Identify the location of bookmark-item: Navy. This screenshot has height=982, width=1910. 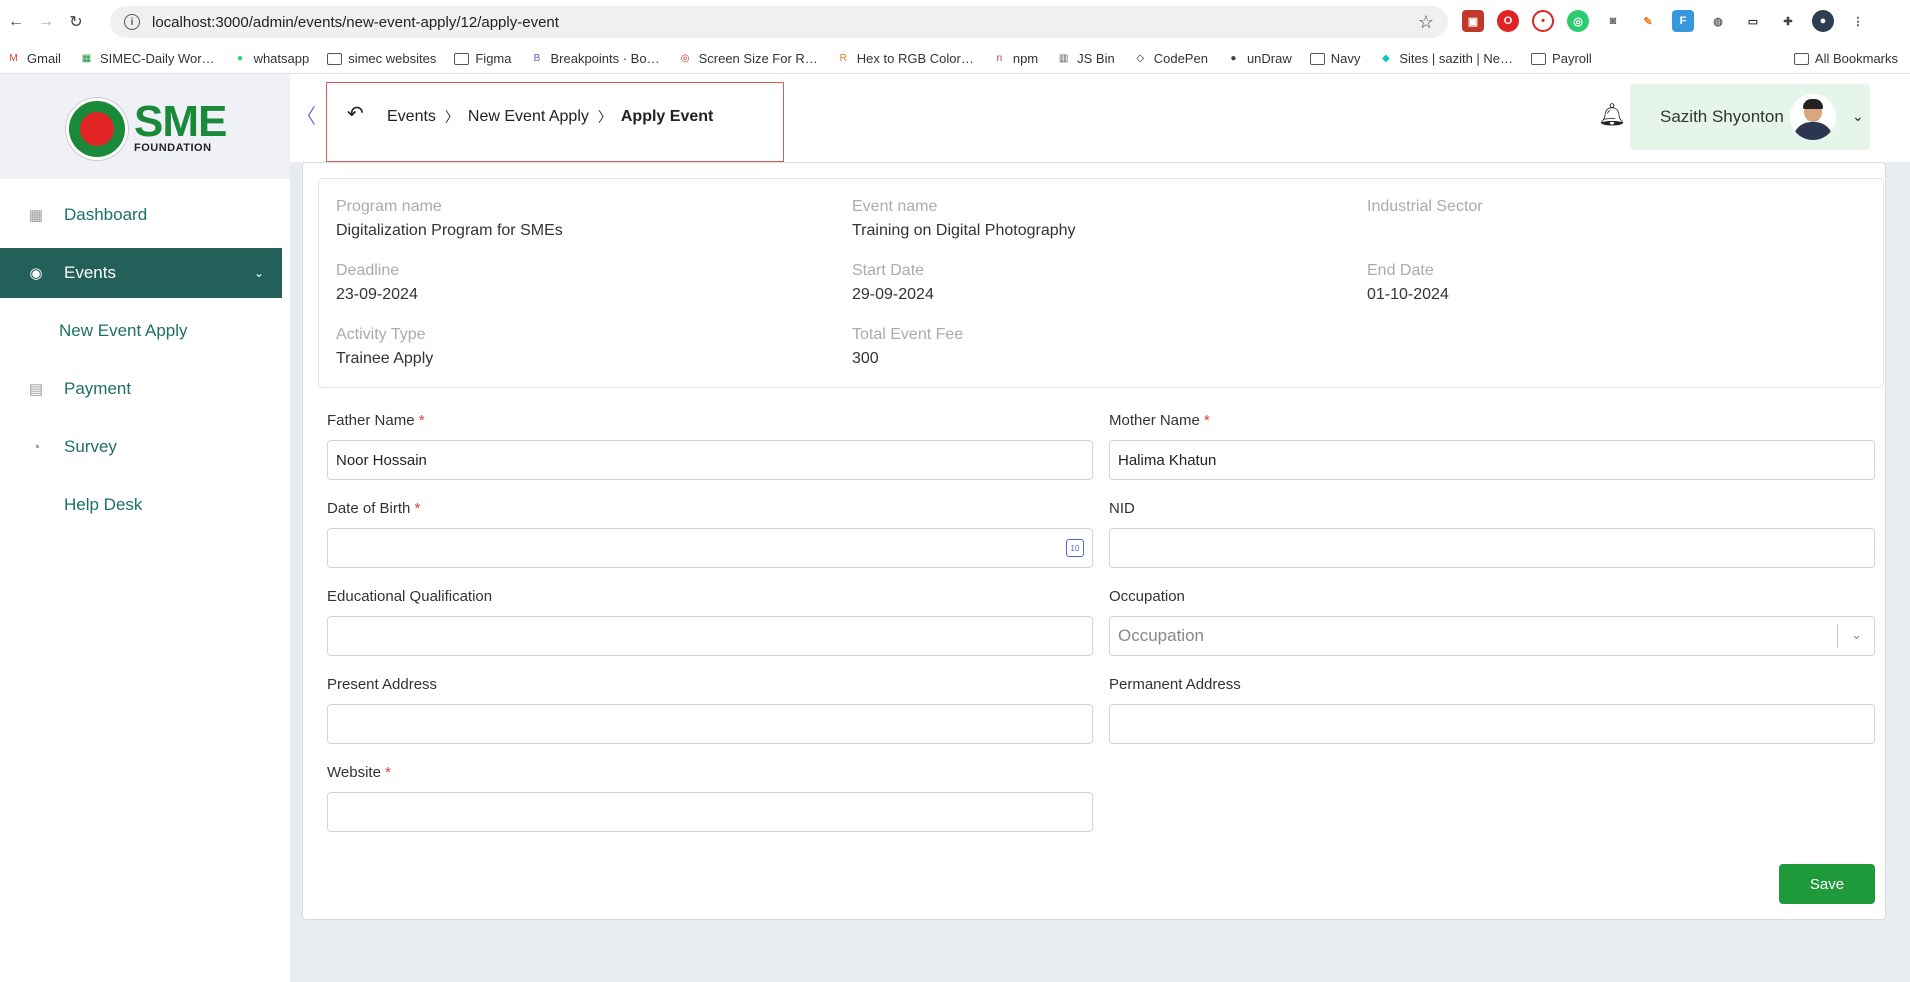
(1334, 58).